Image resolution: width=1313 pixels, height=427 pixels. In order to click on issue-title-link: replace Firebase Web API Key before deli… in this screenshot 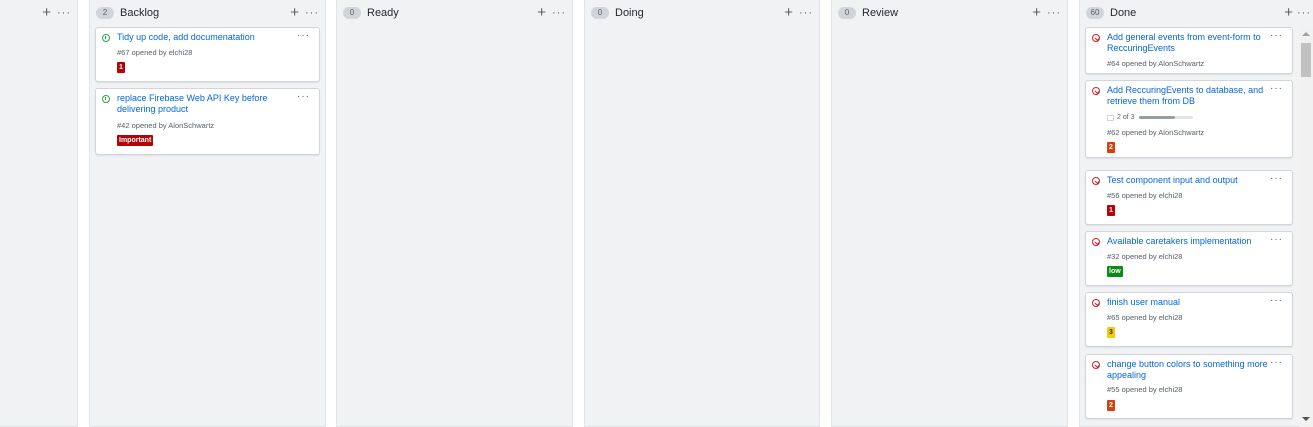, I will do `click(207, 104)`.